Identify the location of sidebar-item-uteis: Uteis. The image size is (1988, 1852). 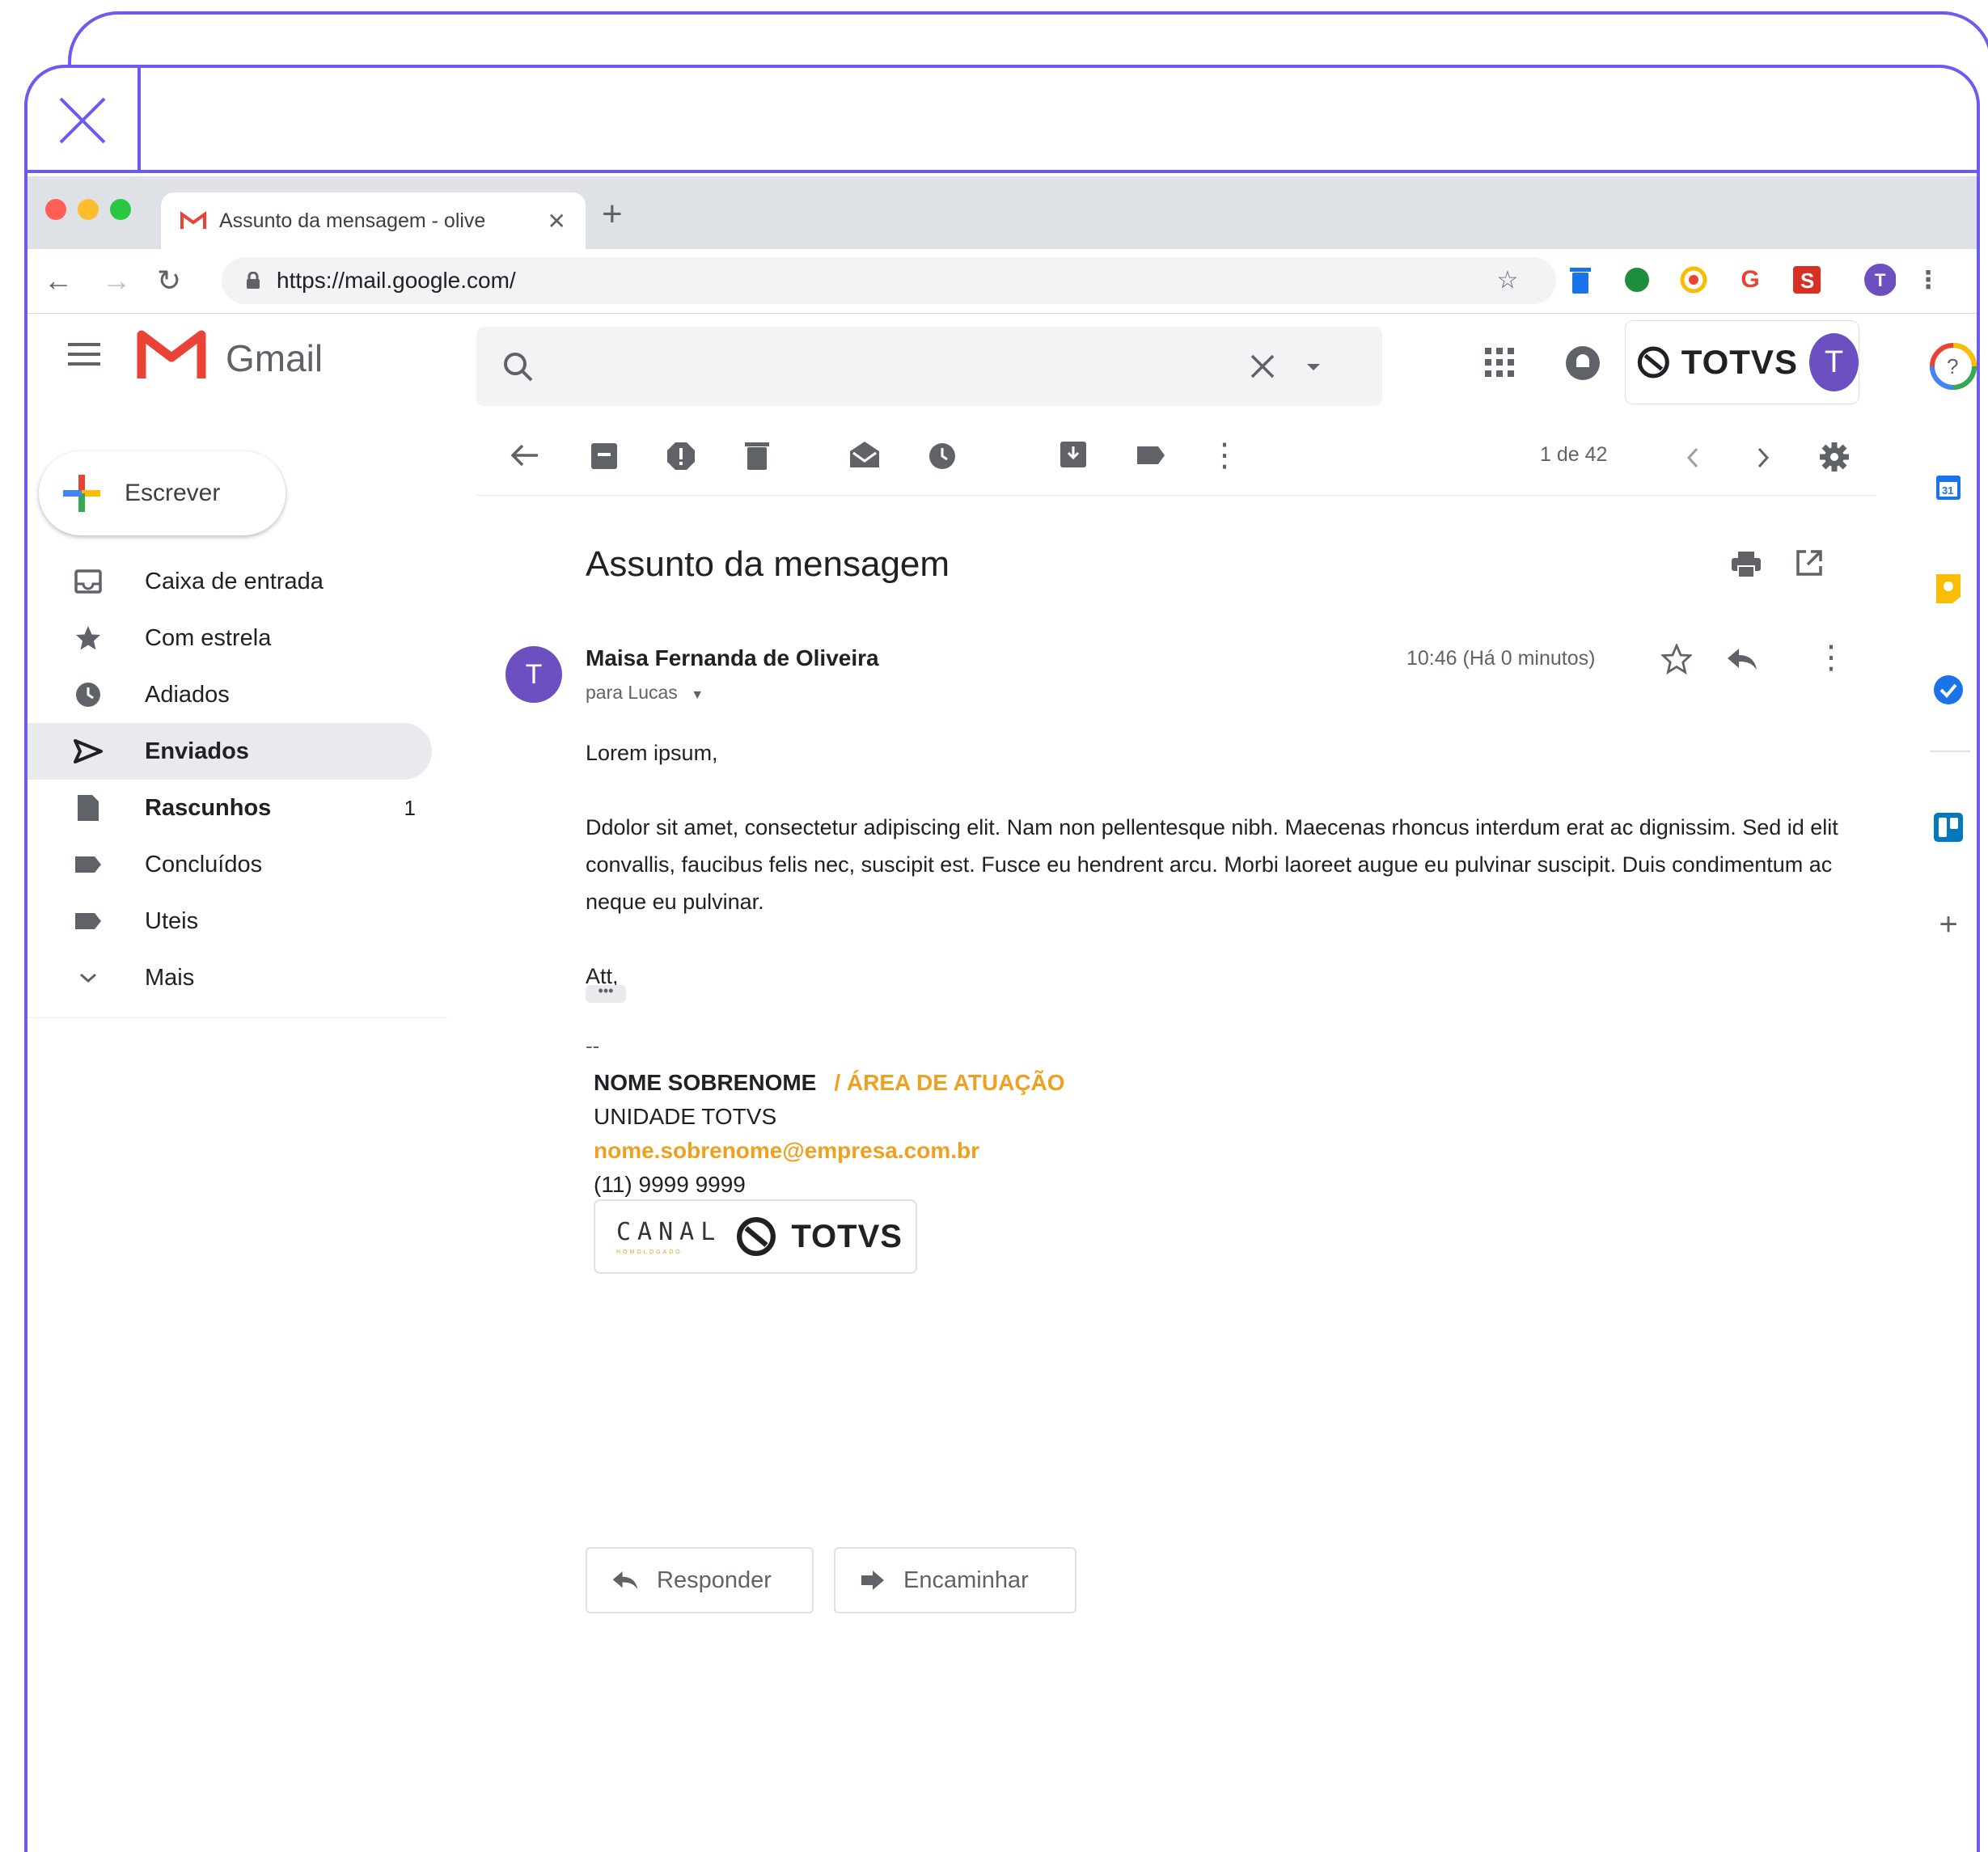
(229, 921).